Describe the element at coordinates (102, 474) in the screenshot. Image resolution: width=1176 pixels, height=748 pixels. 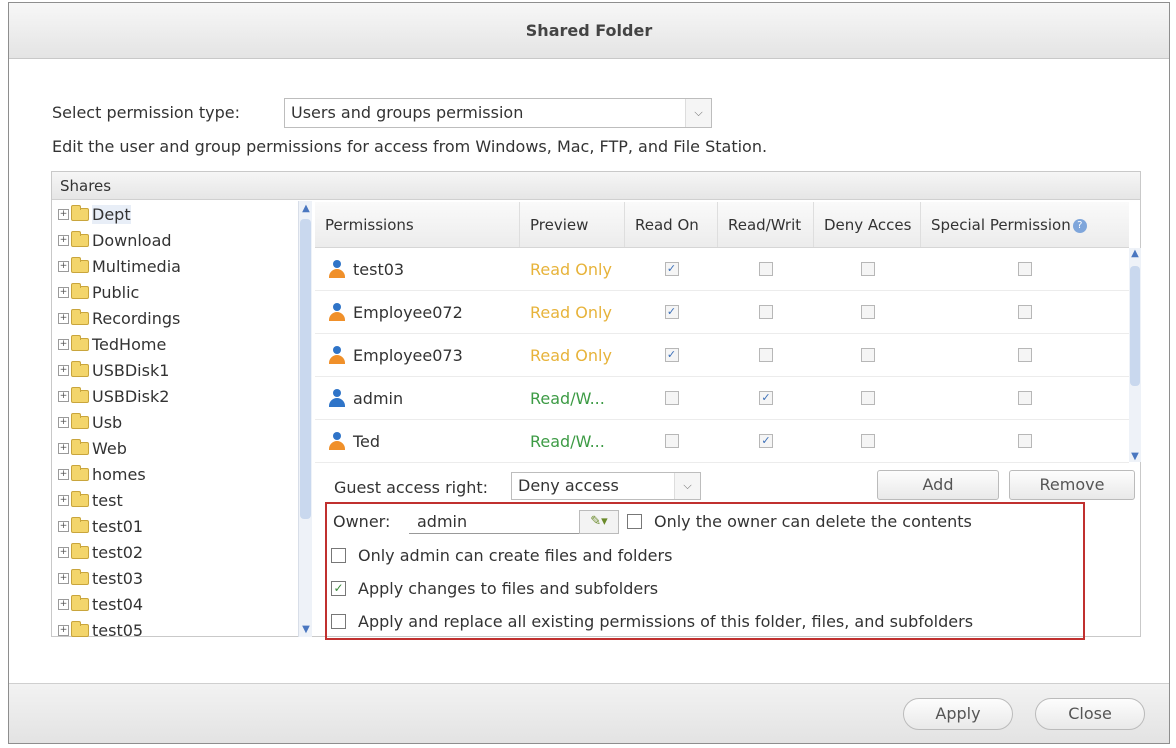
I see `tree-item: + homes` at that location.